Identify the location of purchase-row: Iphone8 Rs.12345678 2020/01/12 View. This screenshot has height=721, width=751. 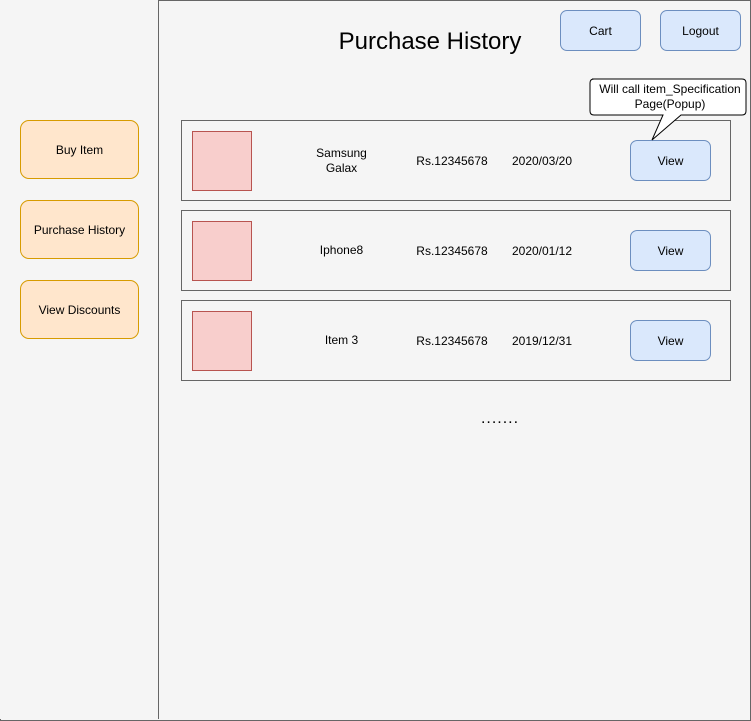
(456, 250).